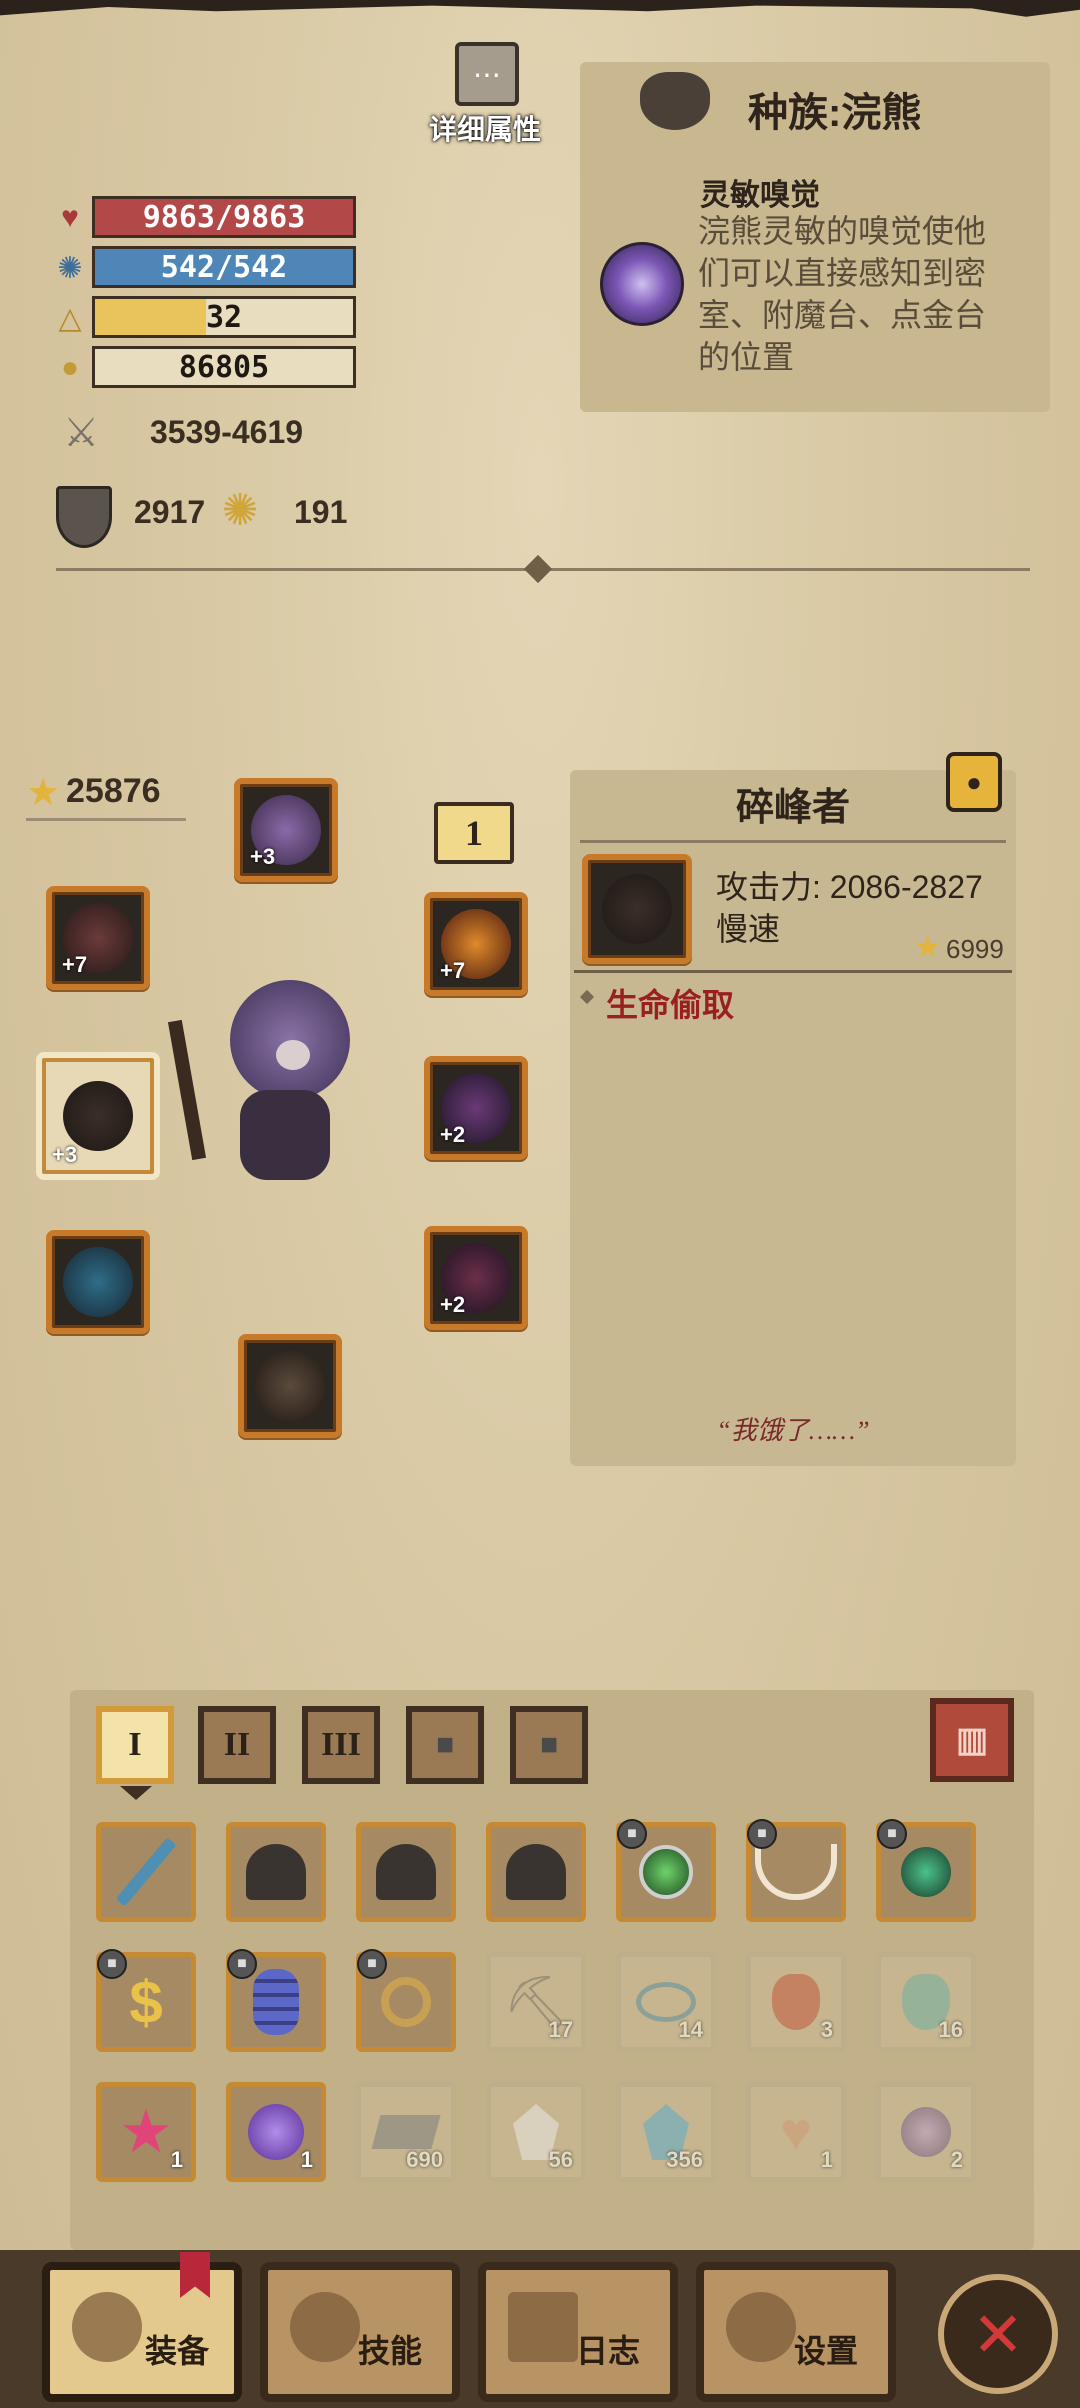 This screenshot has width=1080, height=2408. I want to click on heart-icon: ♥, so click(70, 217).